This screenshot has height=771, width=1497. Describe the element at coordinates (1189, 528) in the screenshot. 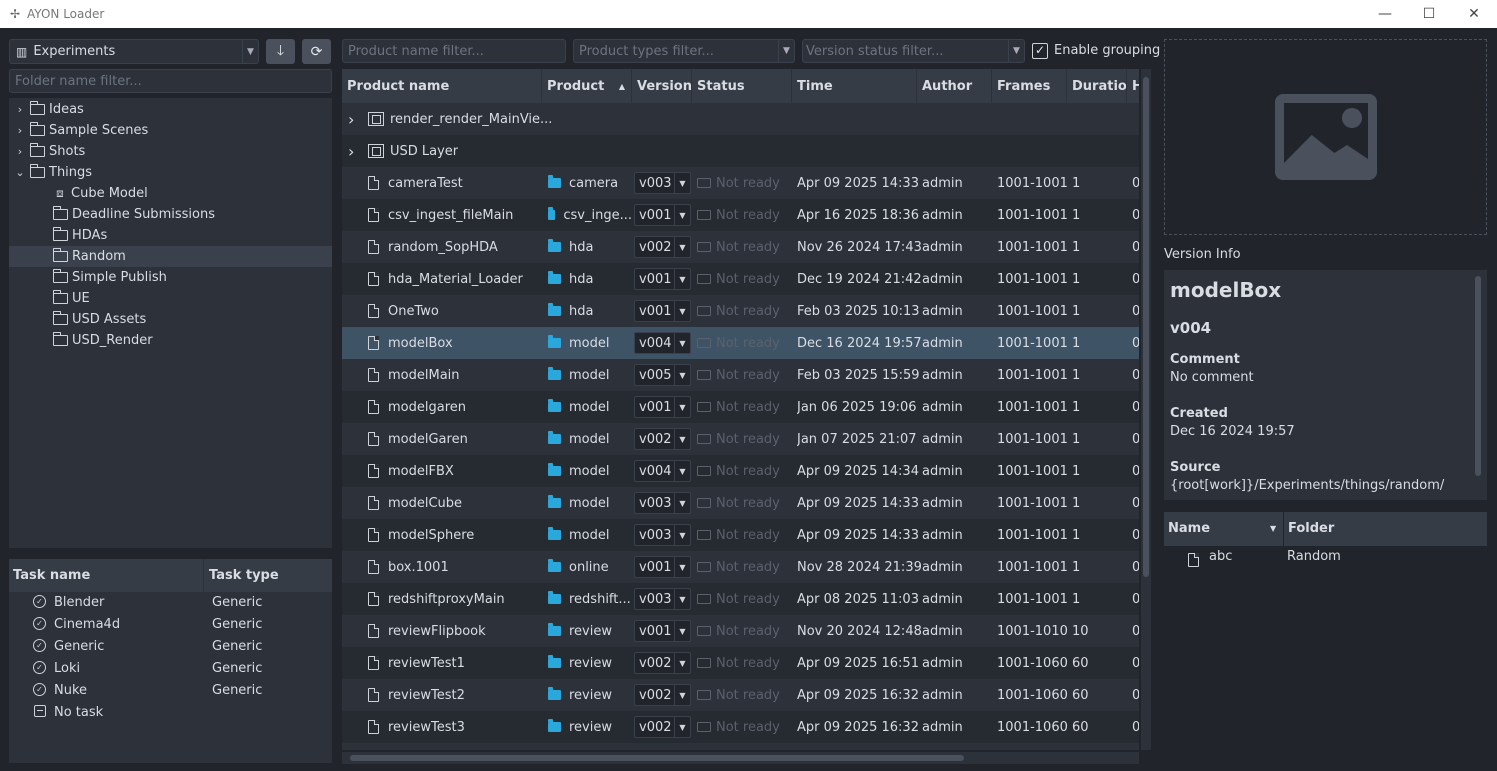

I see `rep-name-header: Name` at that location.